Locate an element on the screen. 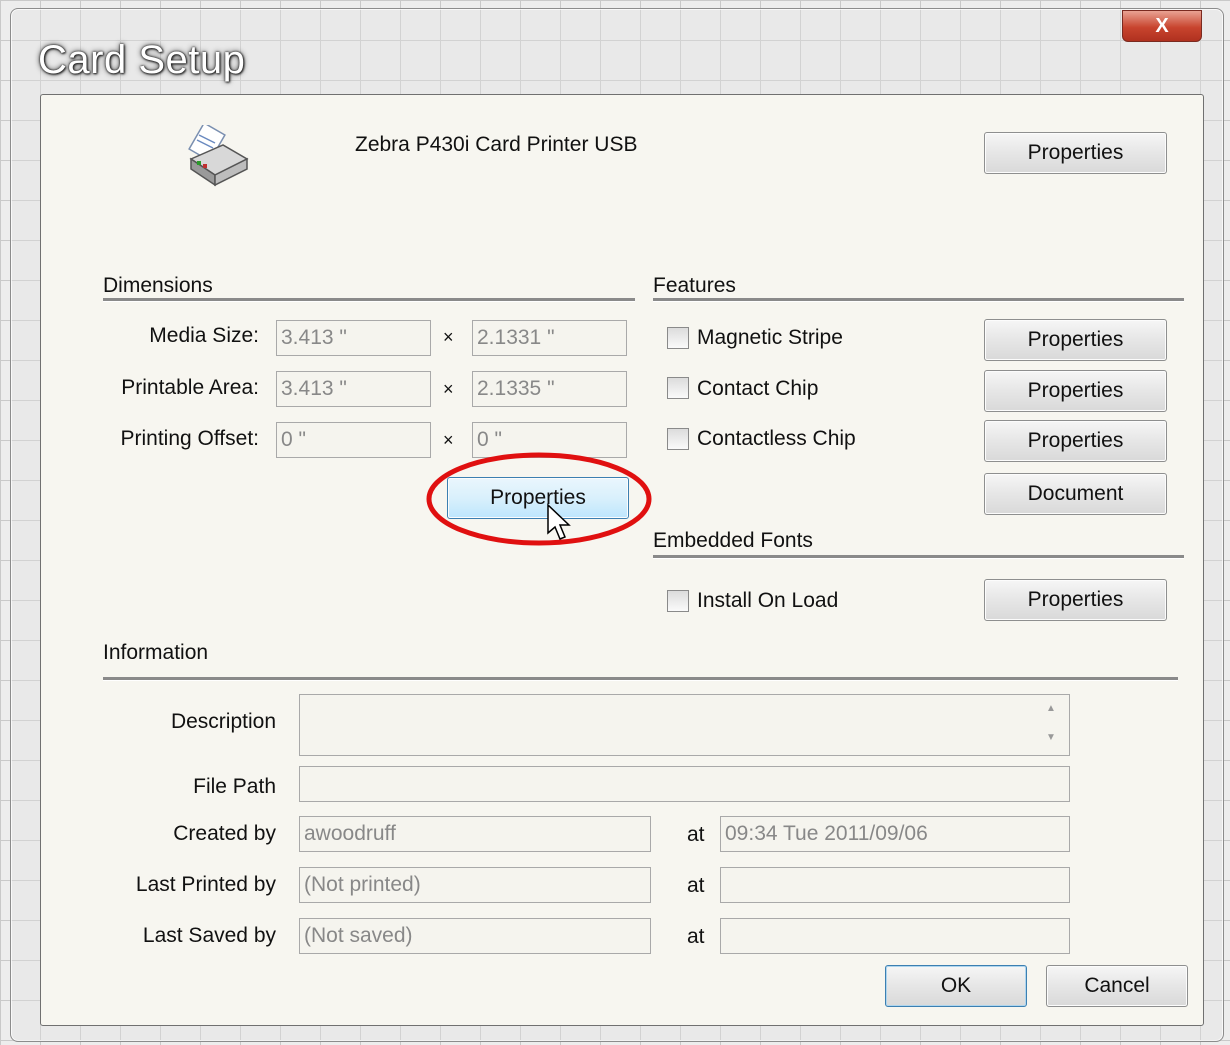 Image resolution: width=1230 pixels, height=1045 pixels. close-icon: X is located at coordinates (1162, 26).